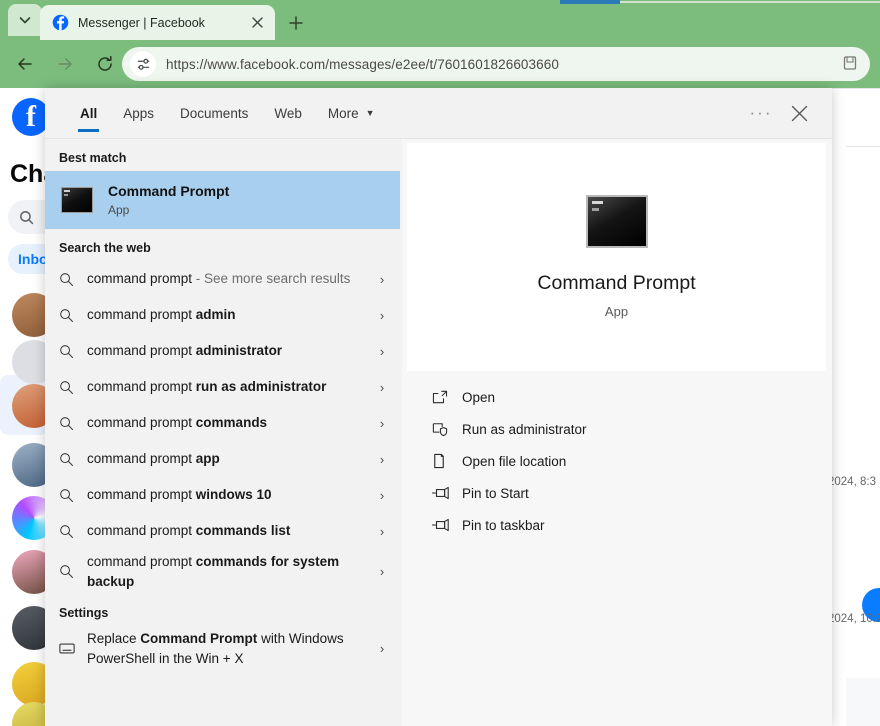 The width and height of the screenshot is (880, 726). I want to click on ellipsis-glyph: ···, so click(761, 112).